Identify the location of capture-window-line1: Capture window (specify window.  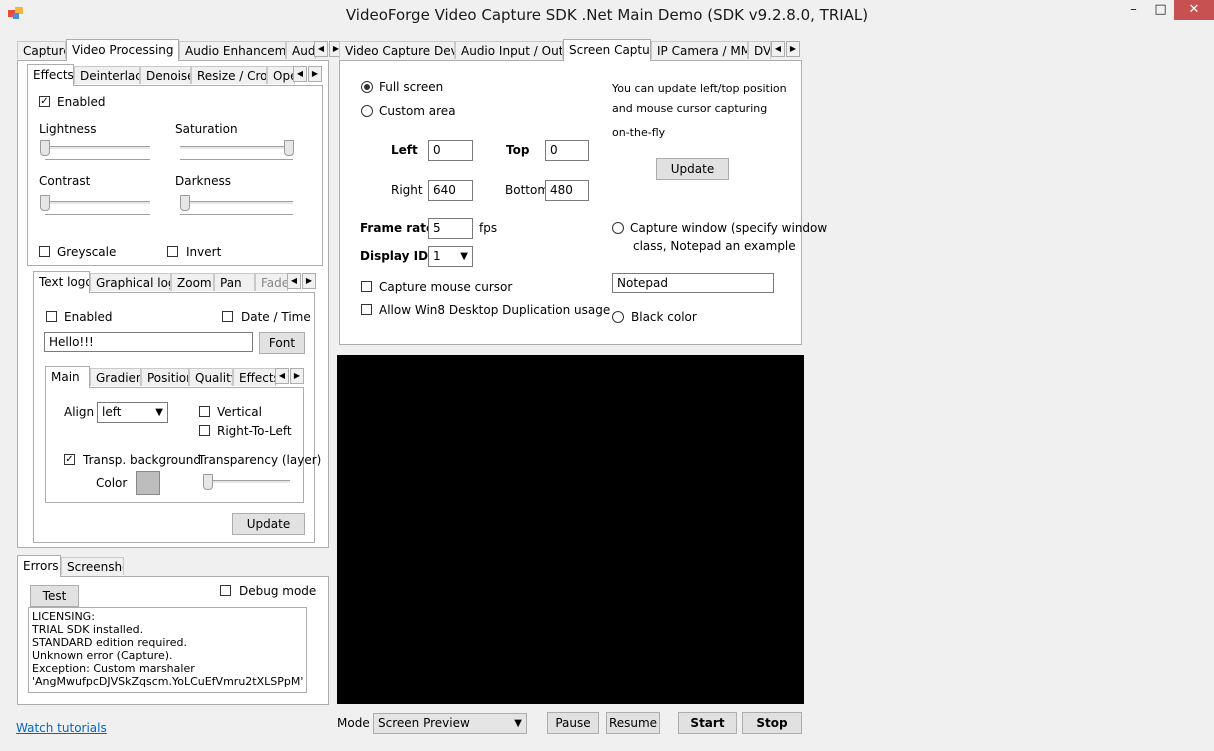
(729, 228).